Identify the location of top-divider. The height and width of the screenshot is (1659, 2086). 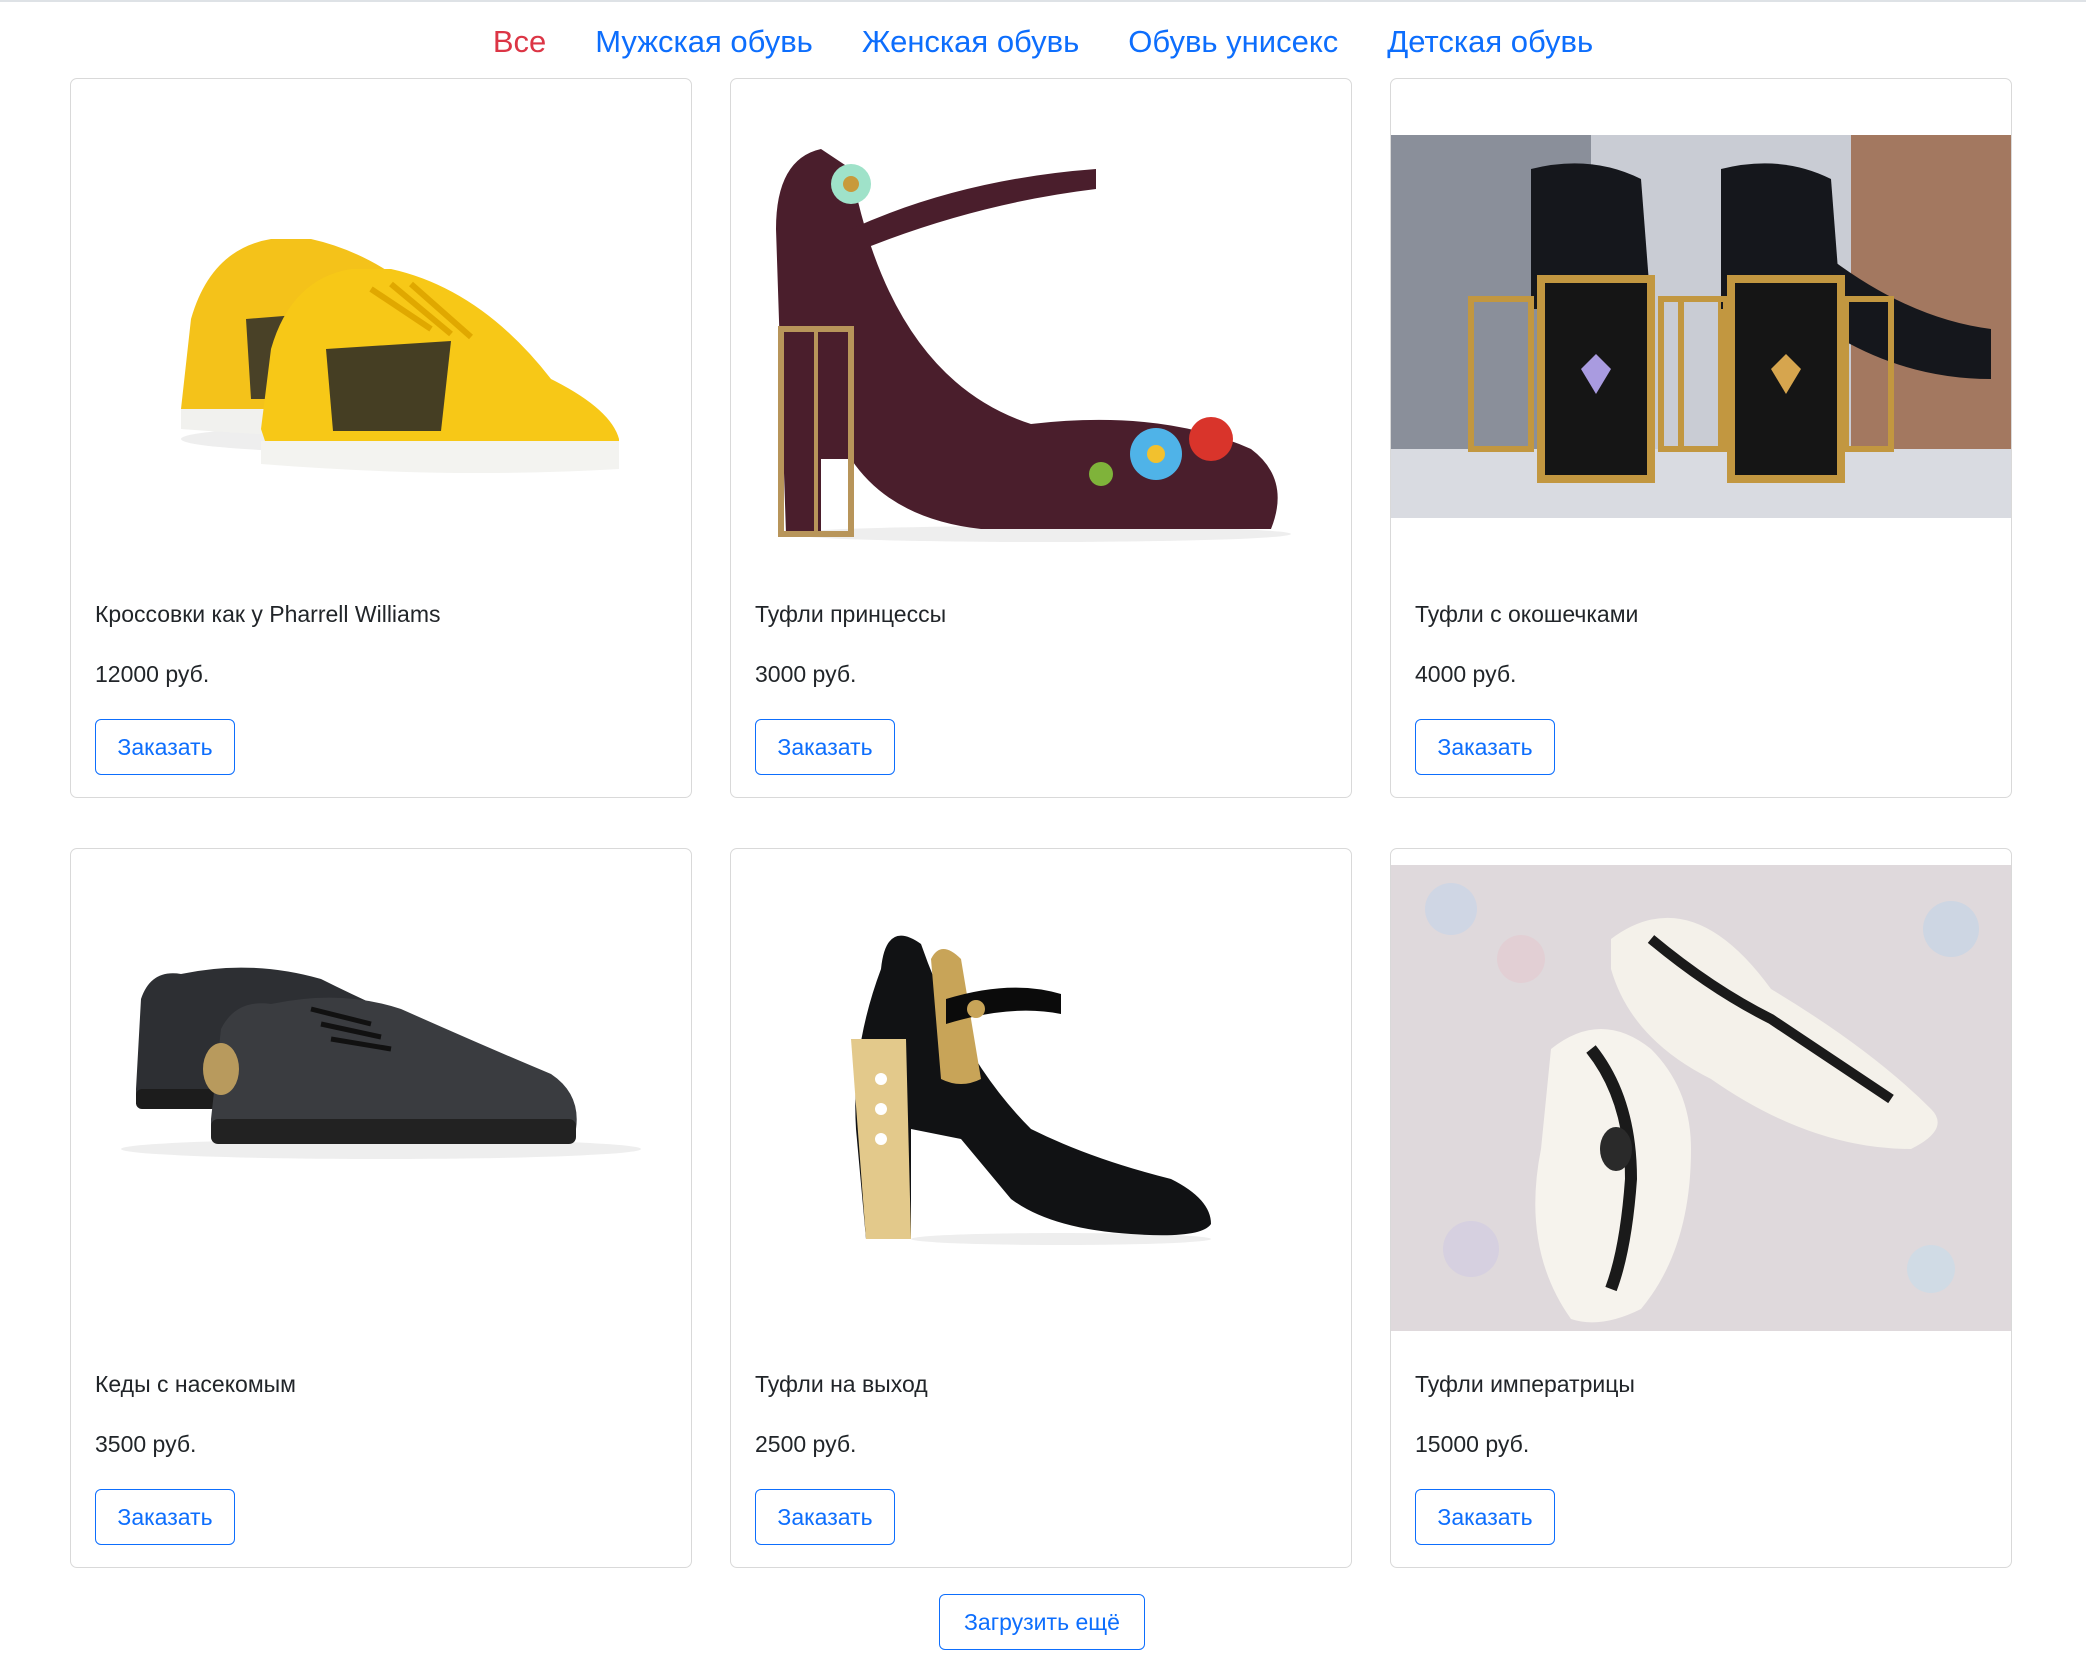
(1043, 1).